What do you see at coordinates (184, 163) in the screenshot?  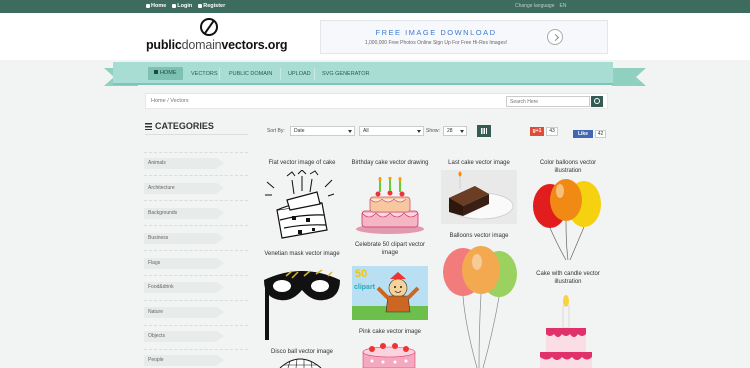 I see `category-animals: Animals` at bounding box center [184, 163].